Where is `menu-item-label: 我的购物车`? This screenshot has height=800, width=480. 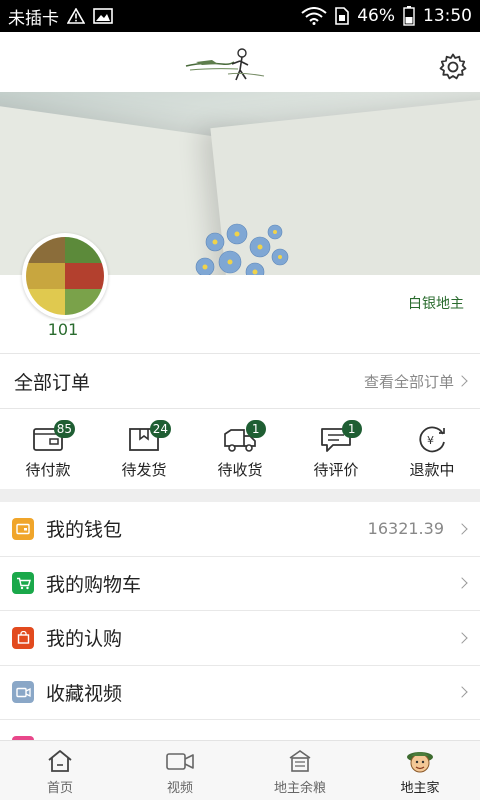 menu-item-label: 我的购物车 is located at coordinates (94, 584).